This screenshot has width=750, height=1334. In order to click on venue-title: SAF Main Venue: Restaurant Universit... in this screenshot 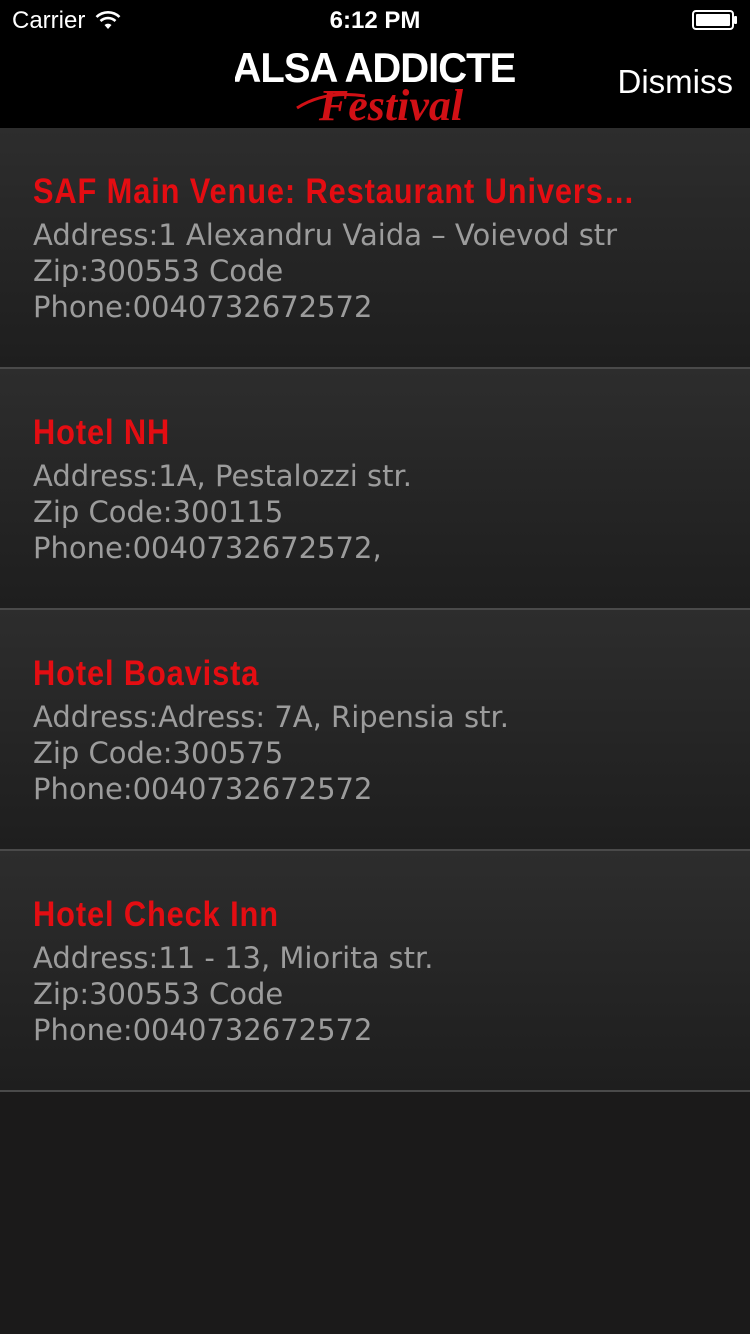, I will do `click(337, 191)`.